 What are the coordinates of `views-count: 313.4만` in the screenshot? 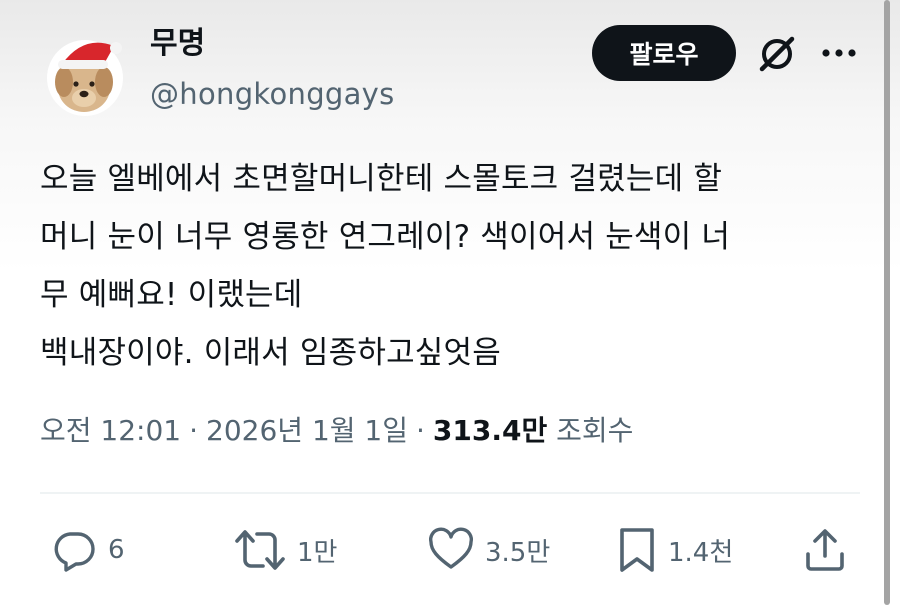 It's located at (490, 430).